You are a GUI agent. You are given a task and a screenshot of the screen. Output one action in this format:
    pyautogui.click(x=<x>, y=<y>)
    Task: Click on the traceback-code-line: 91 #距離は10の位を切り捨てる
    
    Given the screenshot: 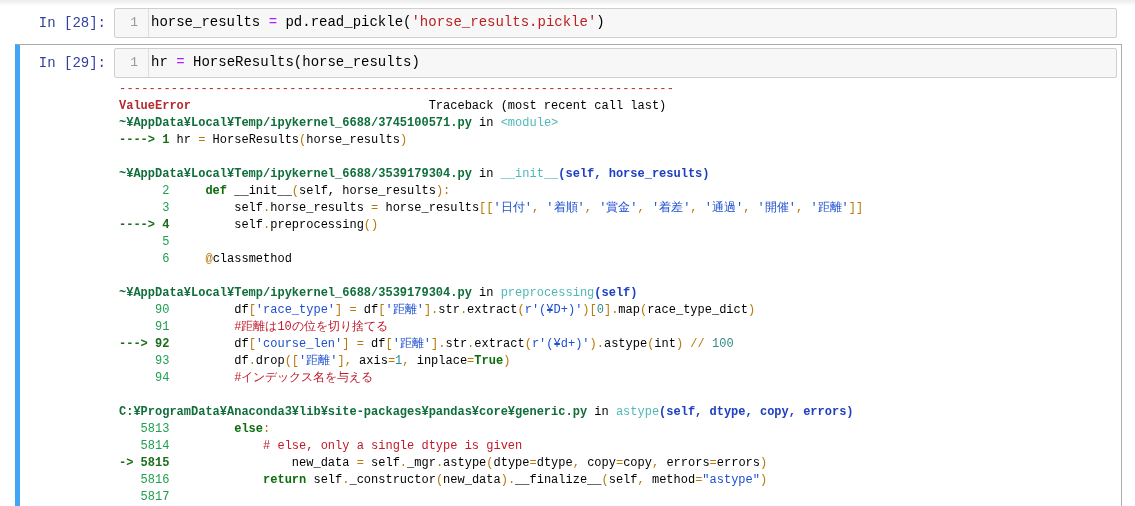 What is the action you would take?
    pyautogui.click(x=271, y=327)
    